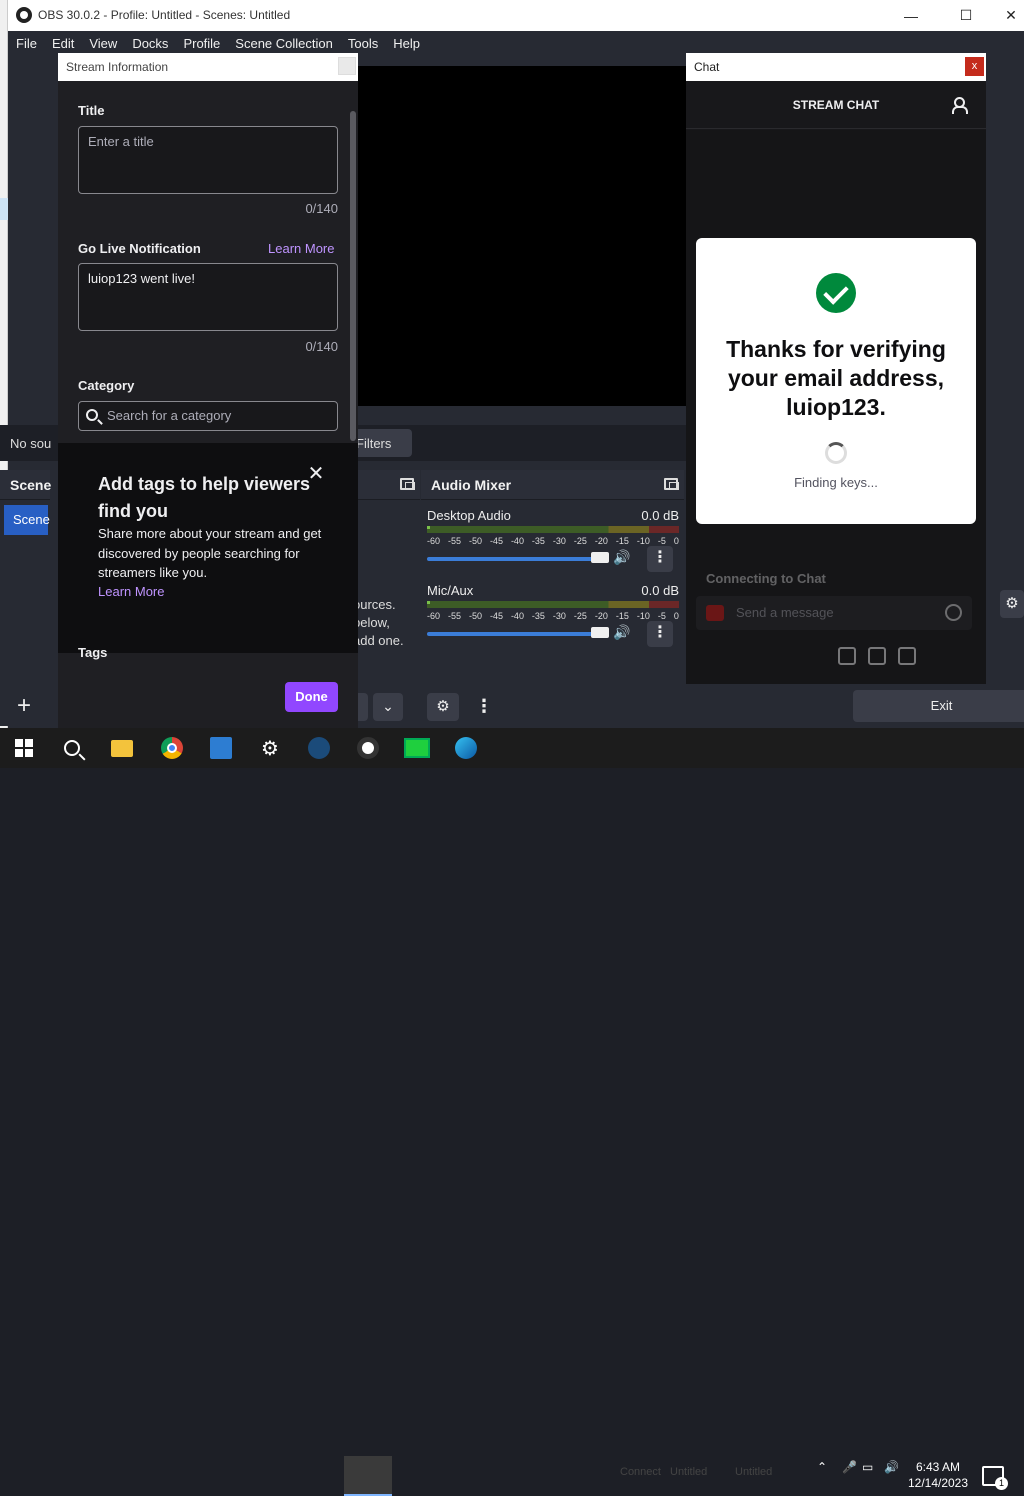  Describe the element at coordinates (849, 1467) in the screenshot. I see `microphone-icon: 🎤` at that location.